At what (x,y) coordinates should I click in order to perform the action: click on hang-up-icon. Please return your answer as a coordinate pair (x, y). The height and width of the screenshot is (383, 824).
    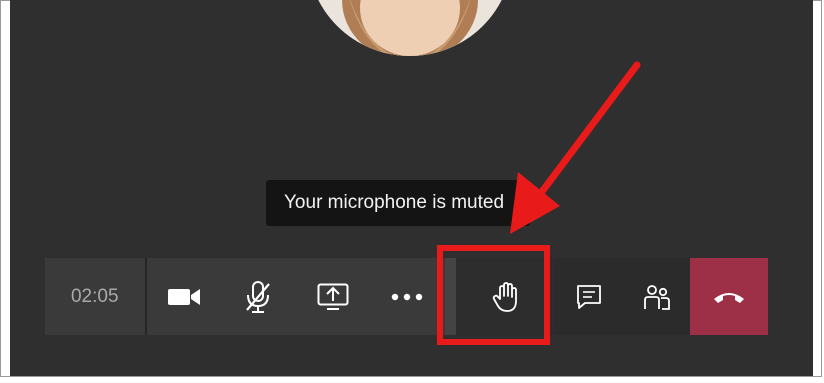
    Looking at the image, I should click on (729, 297).